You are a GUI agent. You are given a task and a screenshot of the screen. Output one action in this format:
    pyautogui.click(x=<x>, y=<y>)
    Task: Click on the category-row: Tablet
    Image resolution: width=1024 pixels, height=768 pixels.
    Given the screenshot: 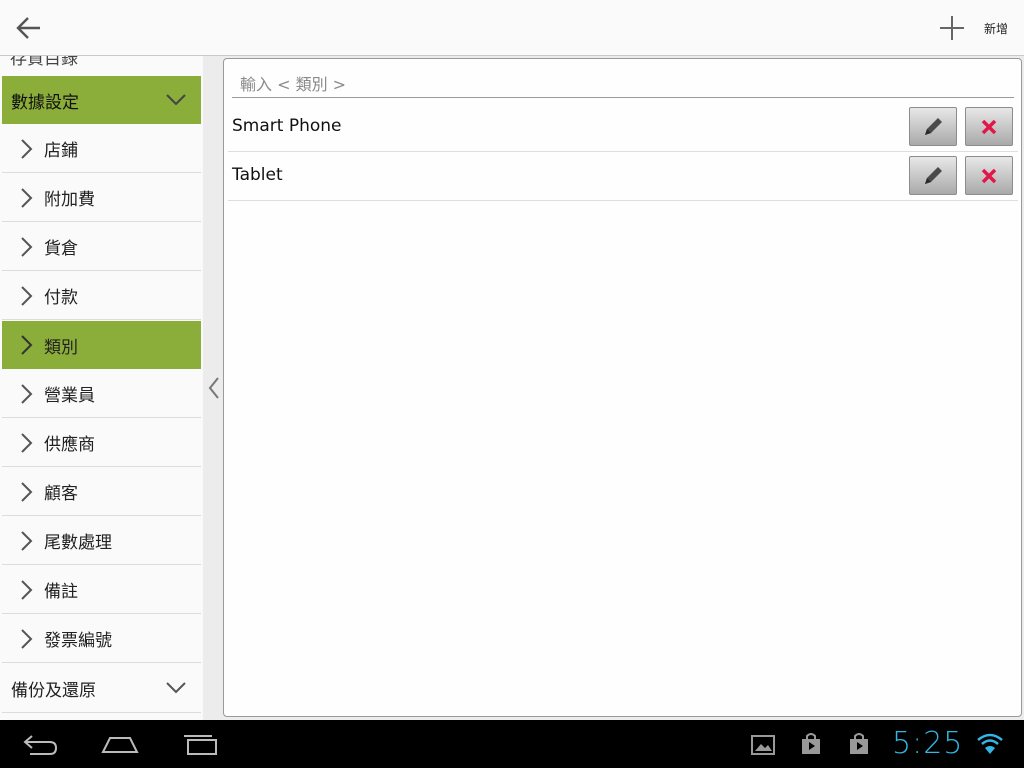 What is the action you would take?
    pyautogui.click(x=623, y=176)
    